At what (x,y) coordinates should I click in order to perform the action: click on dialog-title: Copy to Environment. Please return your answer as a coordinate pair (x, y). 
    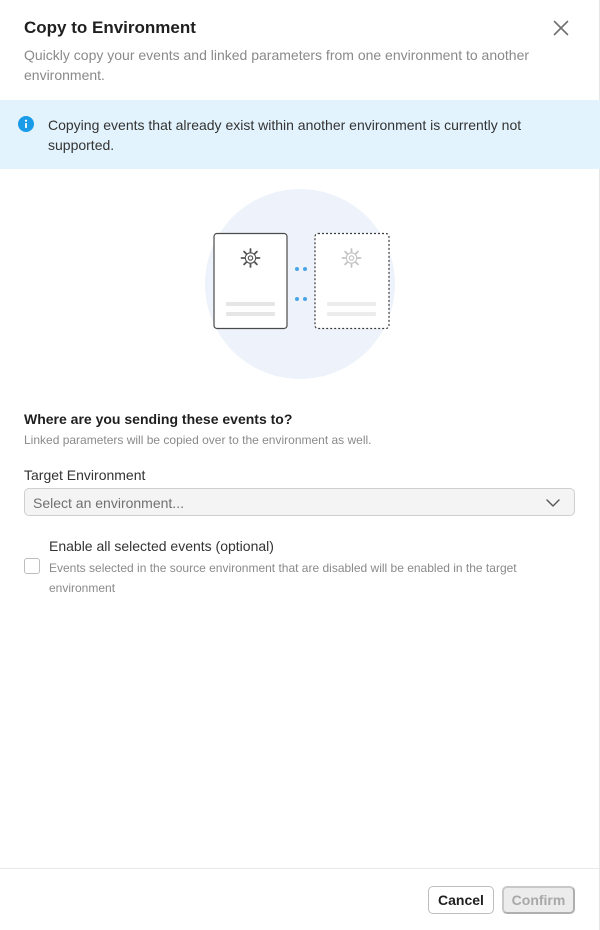
    Looking at the image, I should click on (110, 27).